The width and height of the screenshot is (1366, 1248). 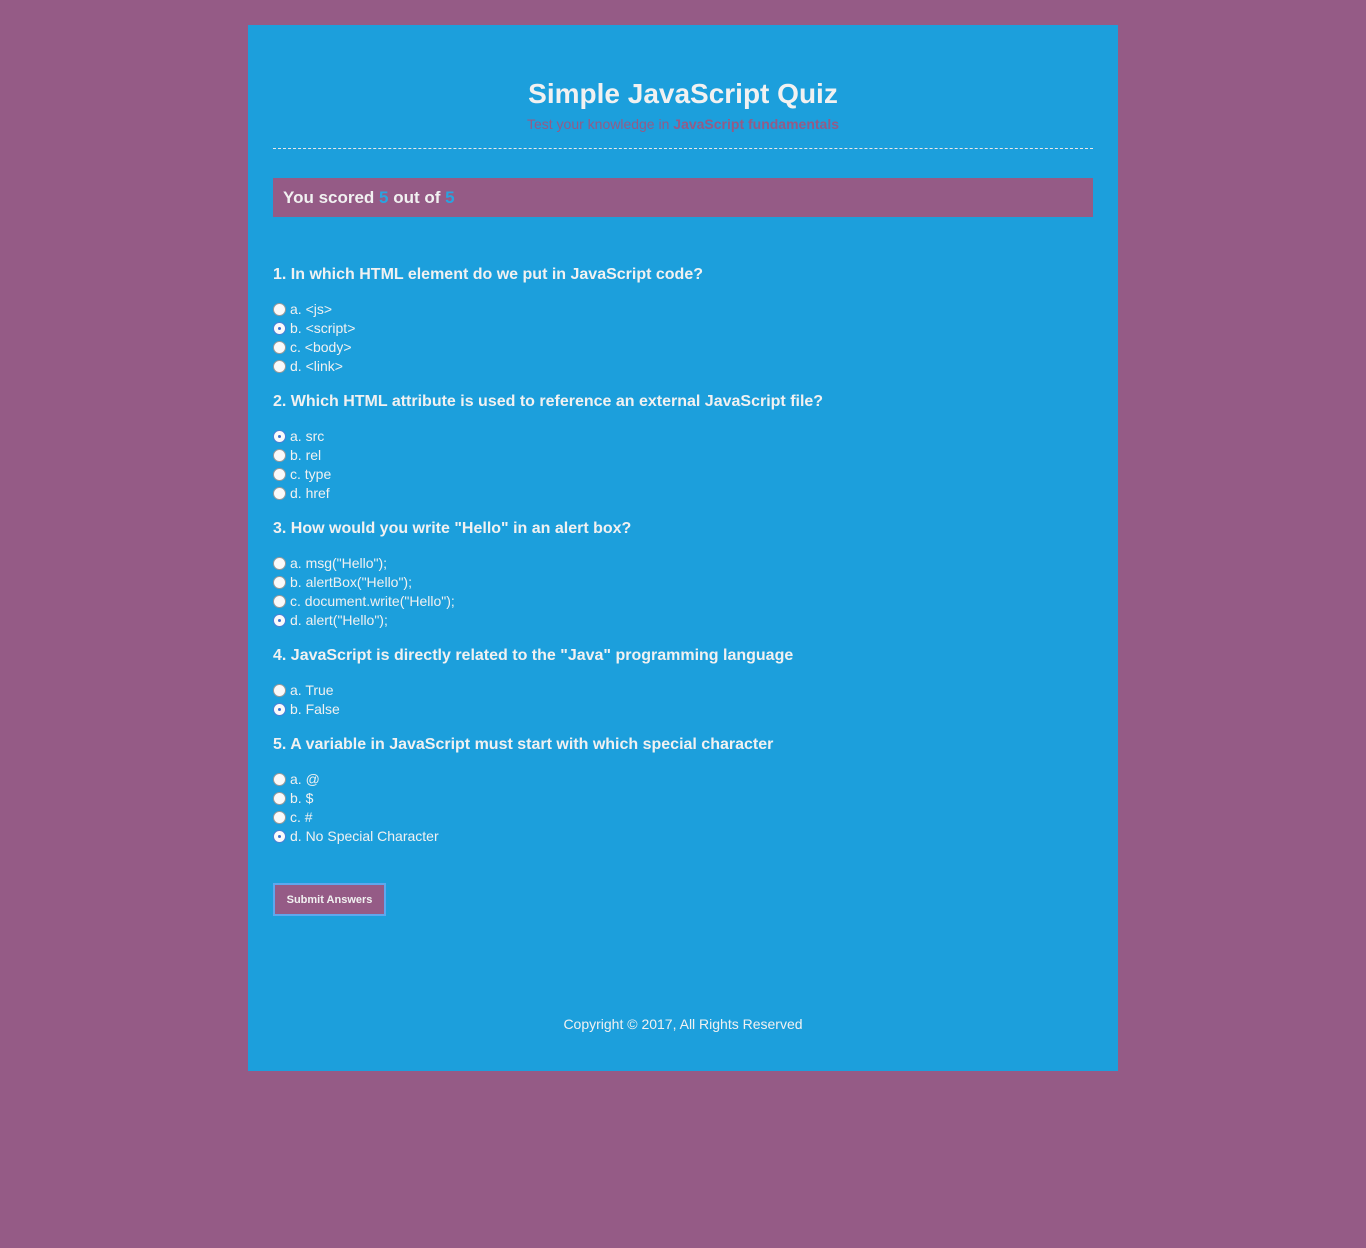 I want to click on answer-label: d. alert("Hello");, so click(x=339, y=620).